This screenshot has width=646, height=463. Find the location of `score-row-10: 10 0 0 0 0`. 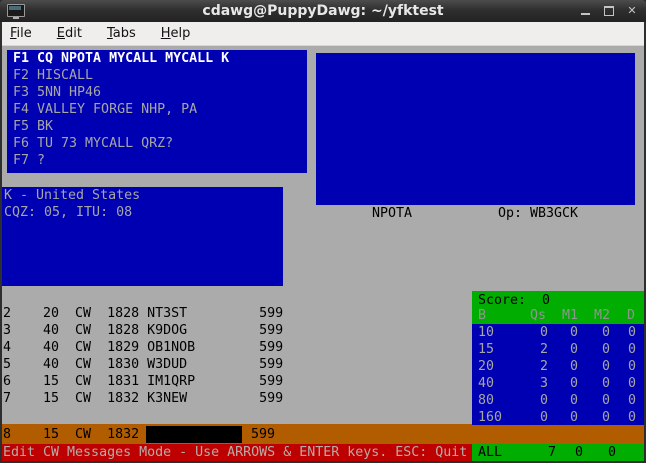

score-row-10: 10 0 0 0 0 is located at coordinates (557, 332).